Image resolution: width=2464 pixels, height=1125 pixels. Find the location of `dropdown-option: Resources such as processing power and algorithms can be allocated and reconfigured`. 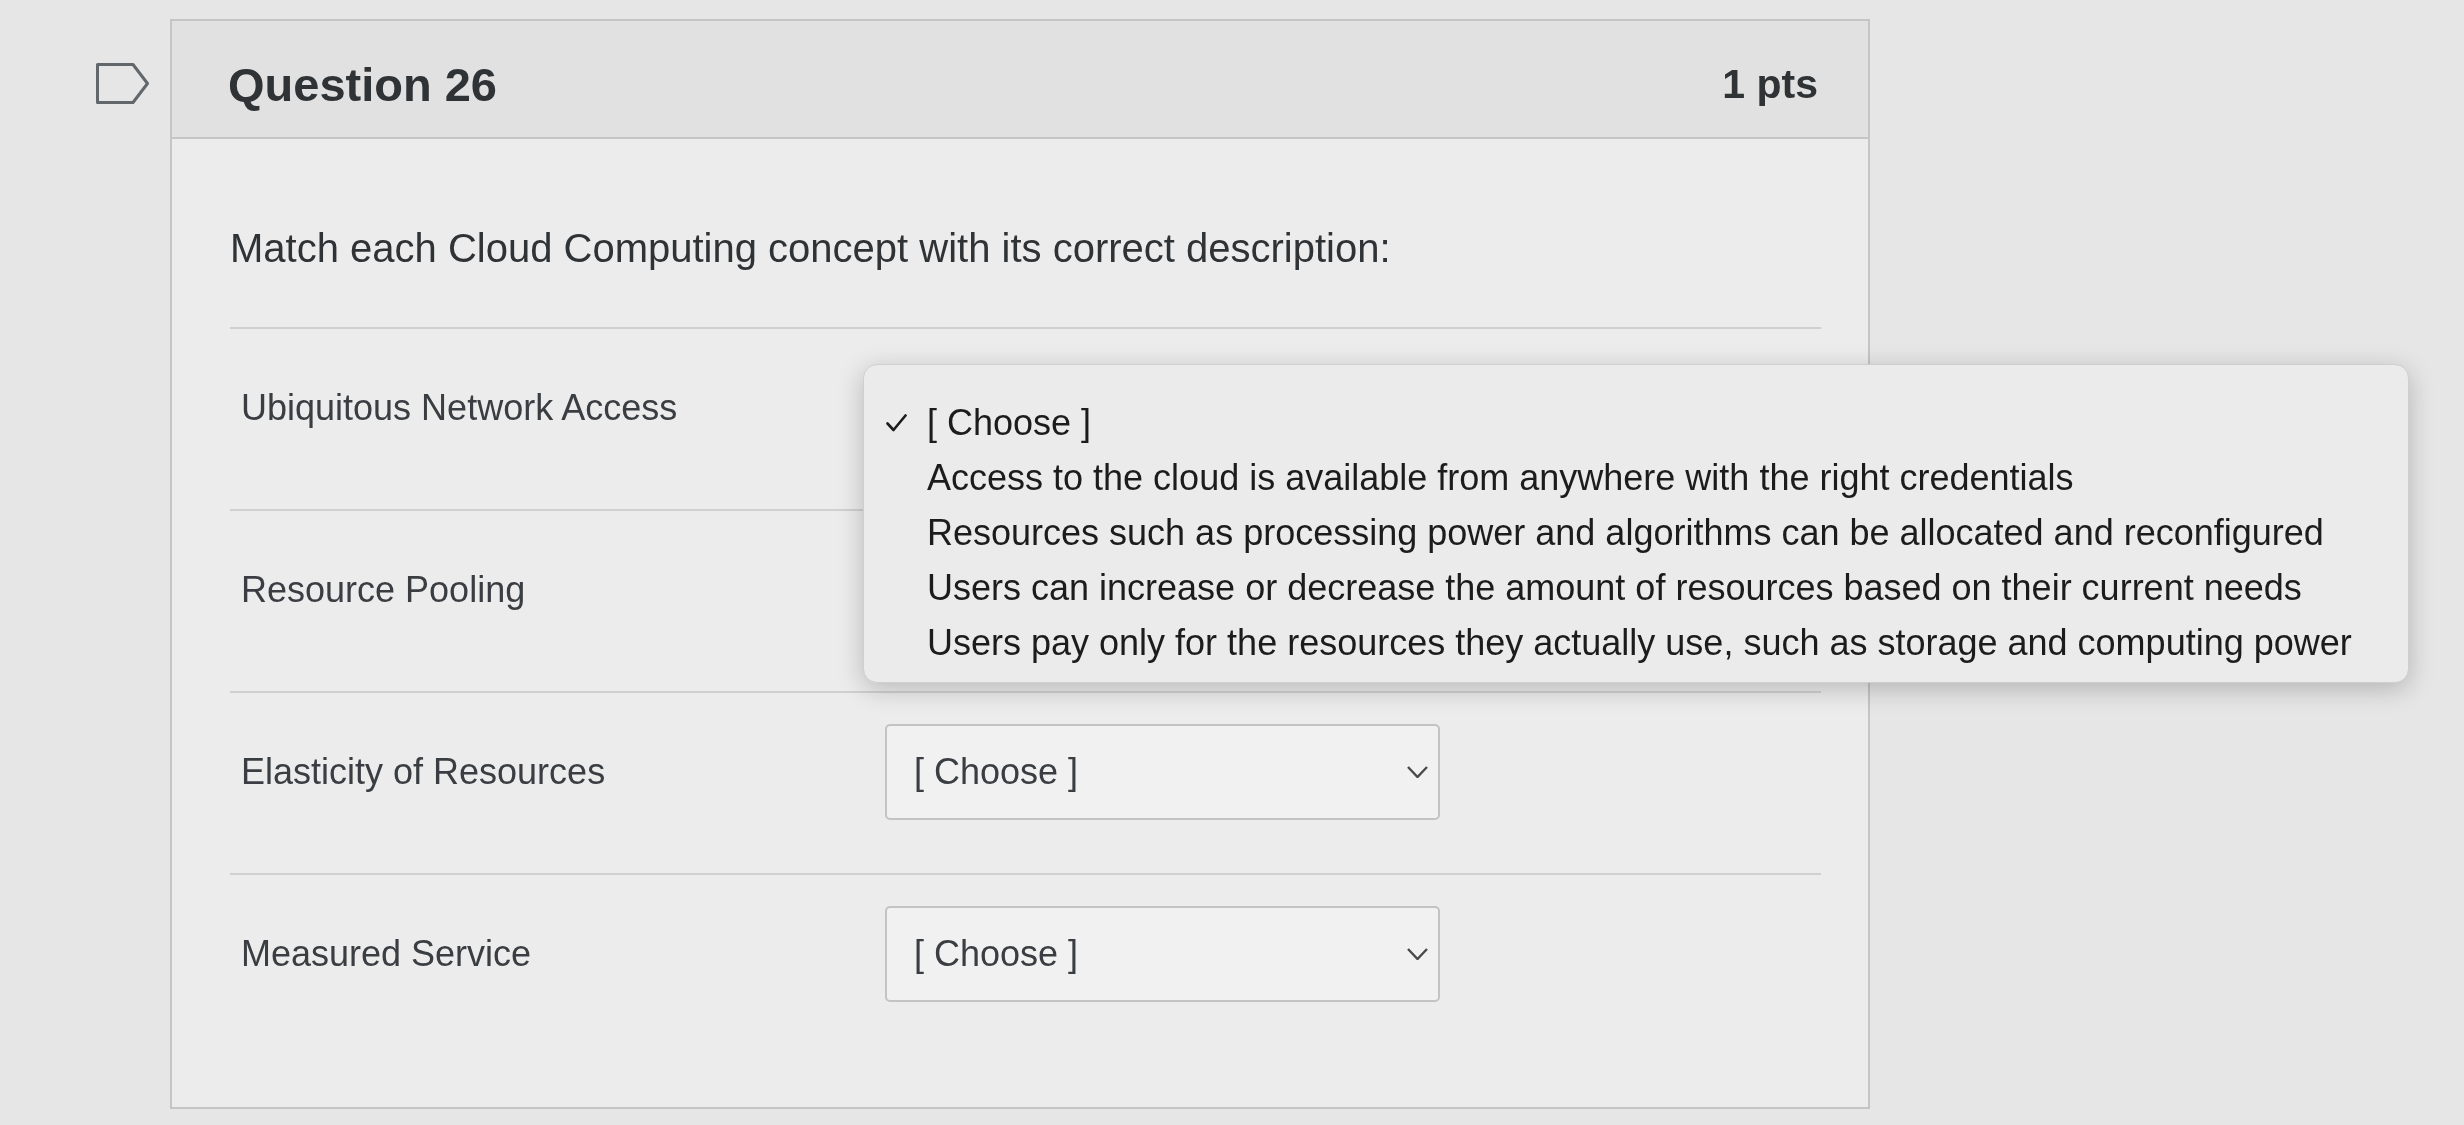

dropdown-option: Resources such as processing power and algorithms can be allocated and reconfigured is located at coordinates (1634, 532).